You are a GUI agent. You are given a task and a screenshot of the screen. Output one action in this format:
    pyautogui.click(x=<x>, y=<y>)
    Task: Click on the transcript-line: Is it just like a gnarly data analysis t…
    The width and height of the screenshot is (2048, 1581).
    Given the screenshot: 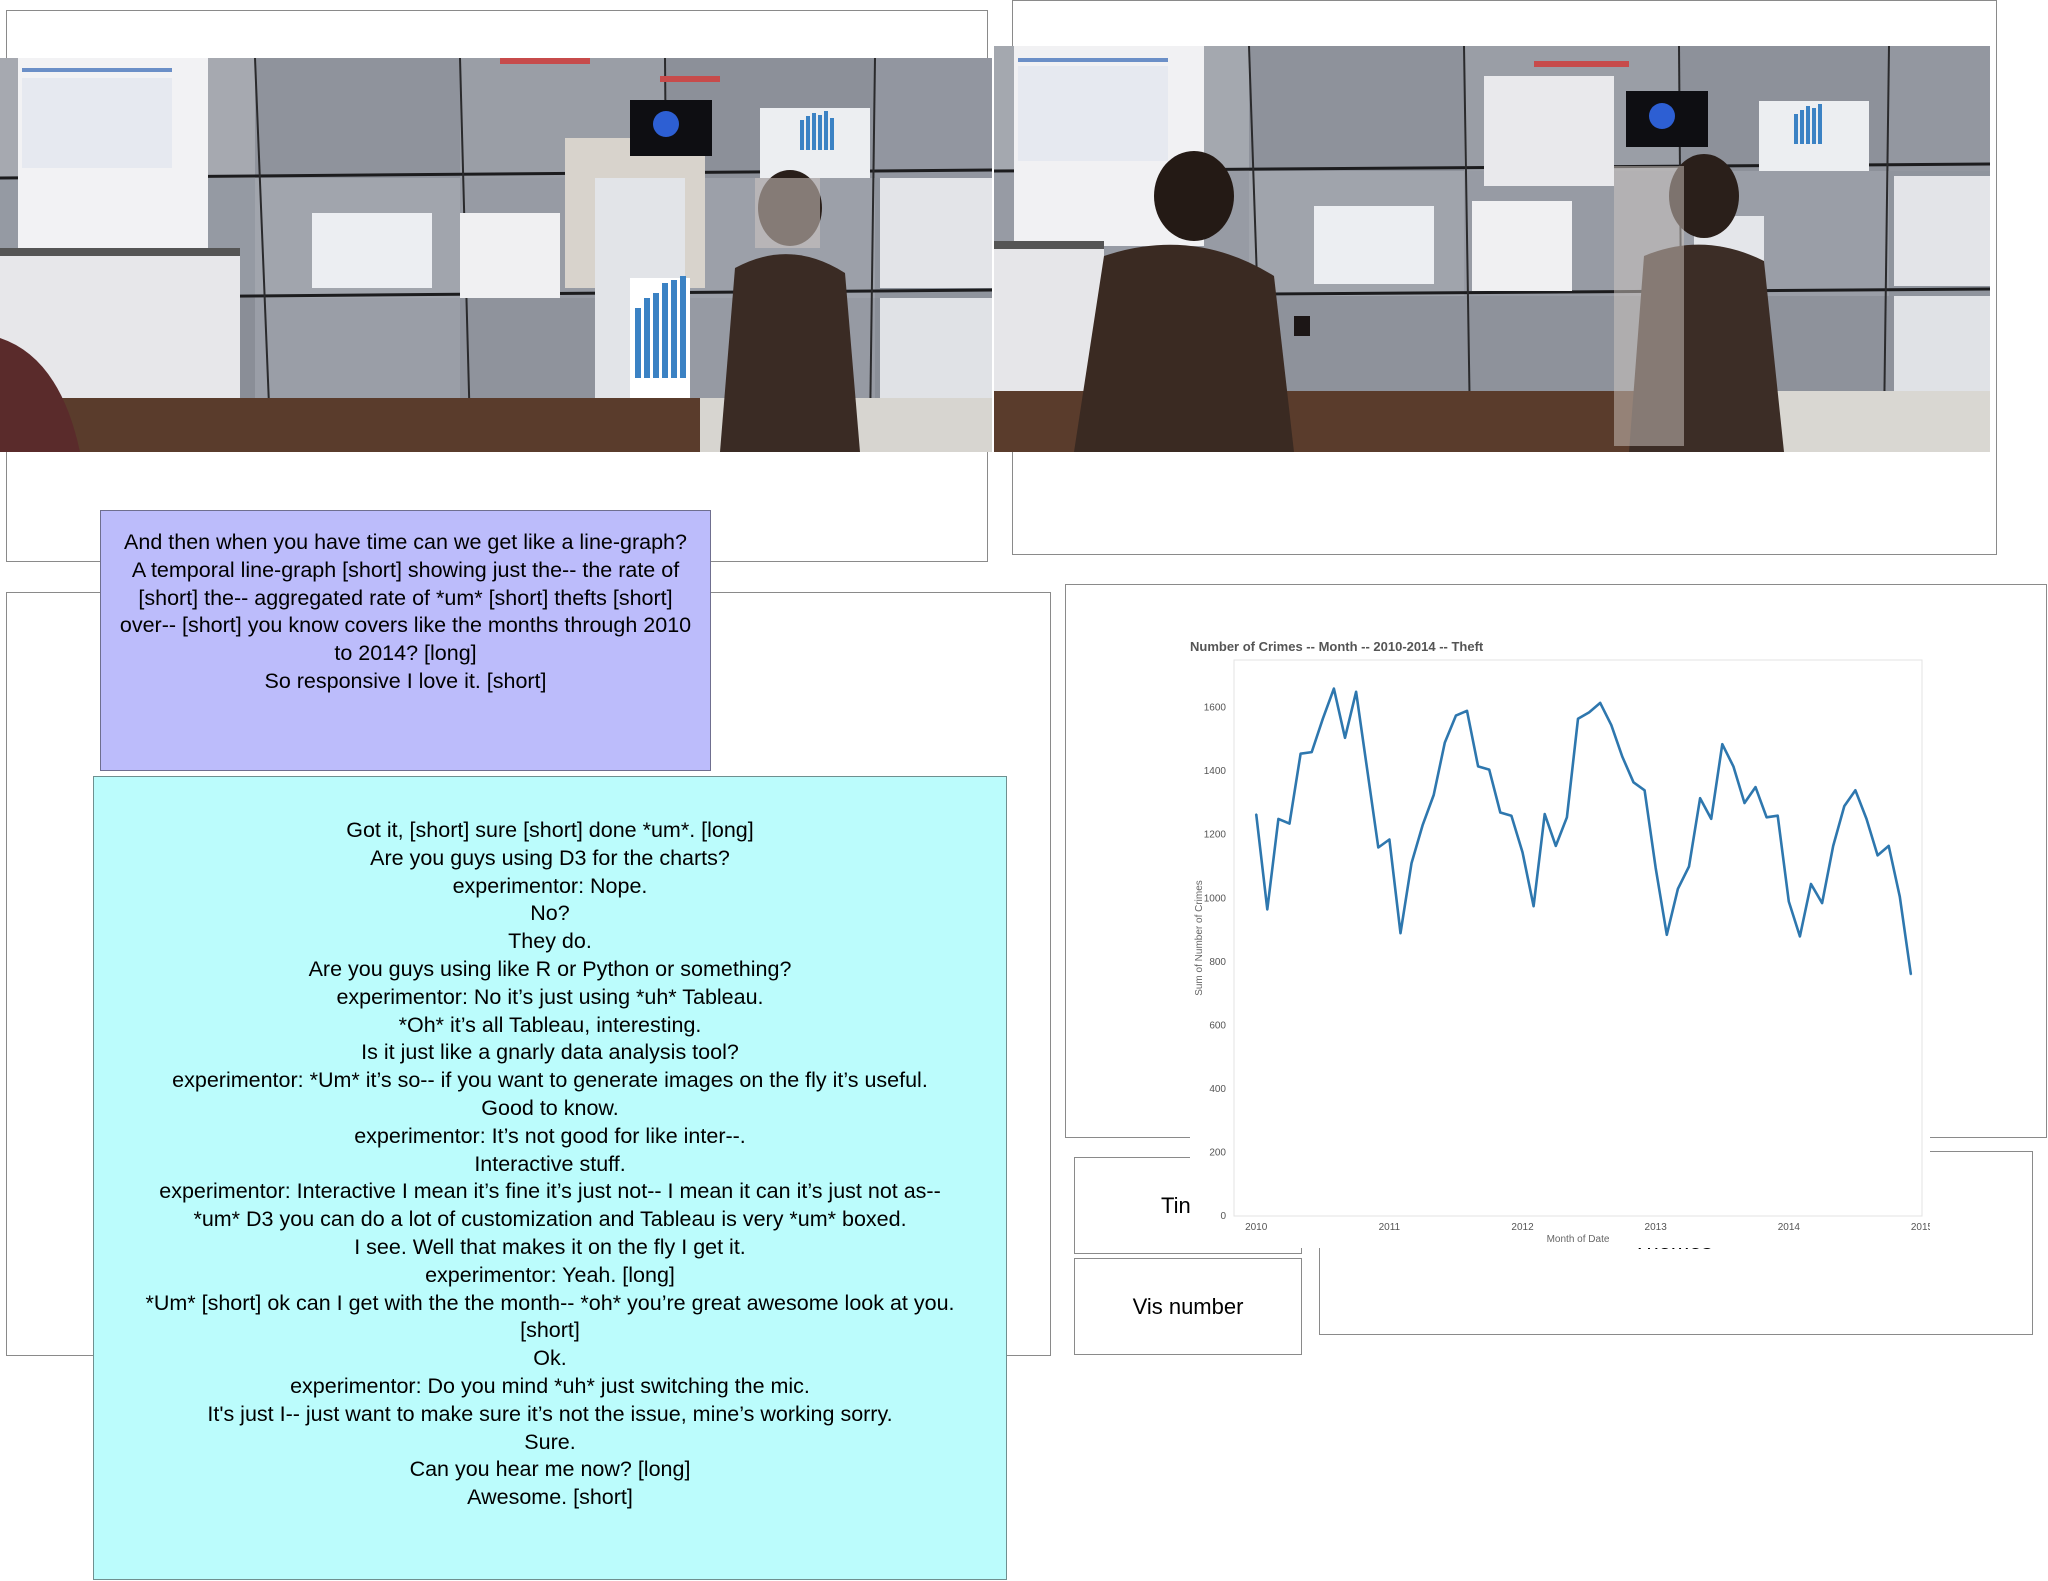 What is the action you would take?
    pyautogui.click(x=550, y=1052)
    